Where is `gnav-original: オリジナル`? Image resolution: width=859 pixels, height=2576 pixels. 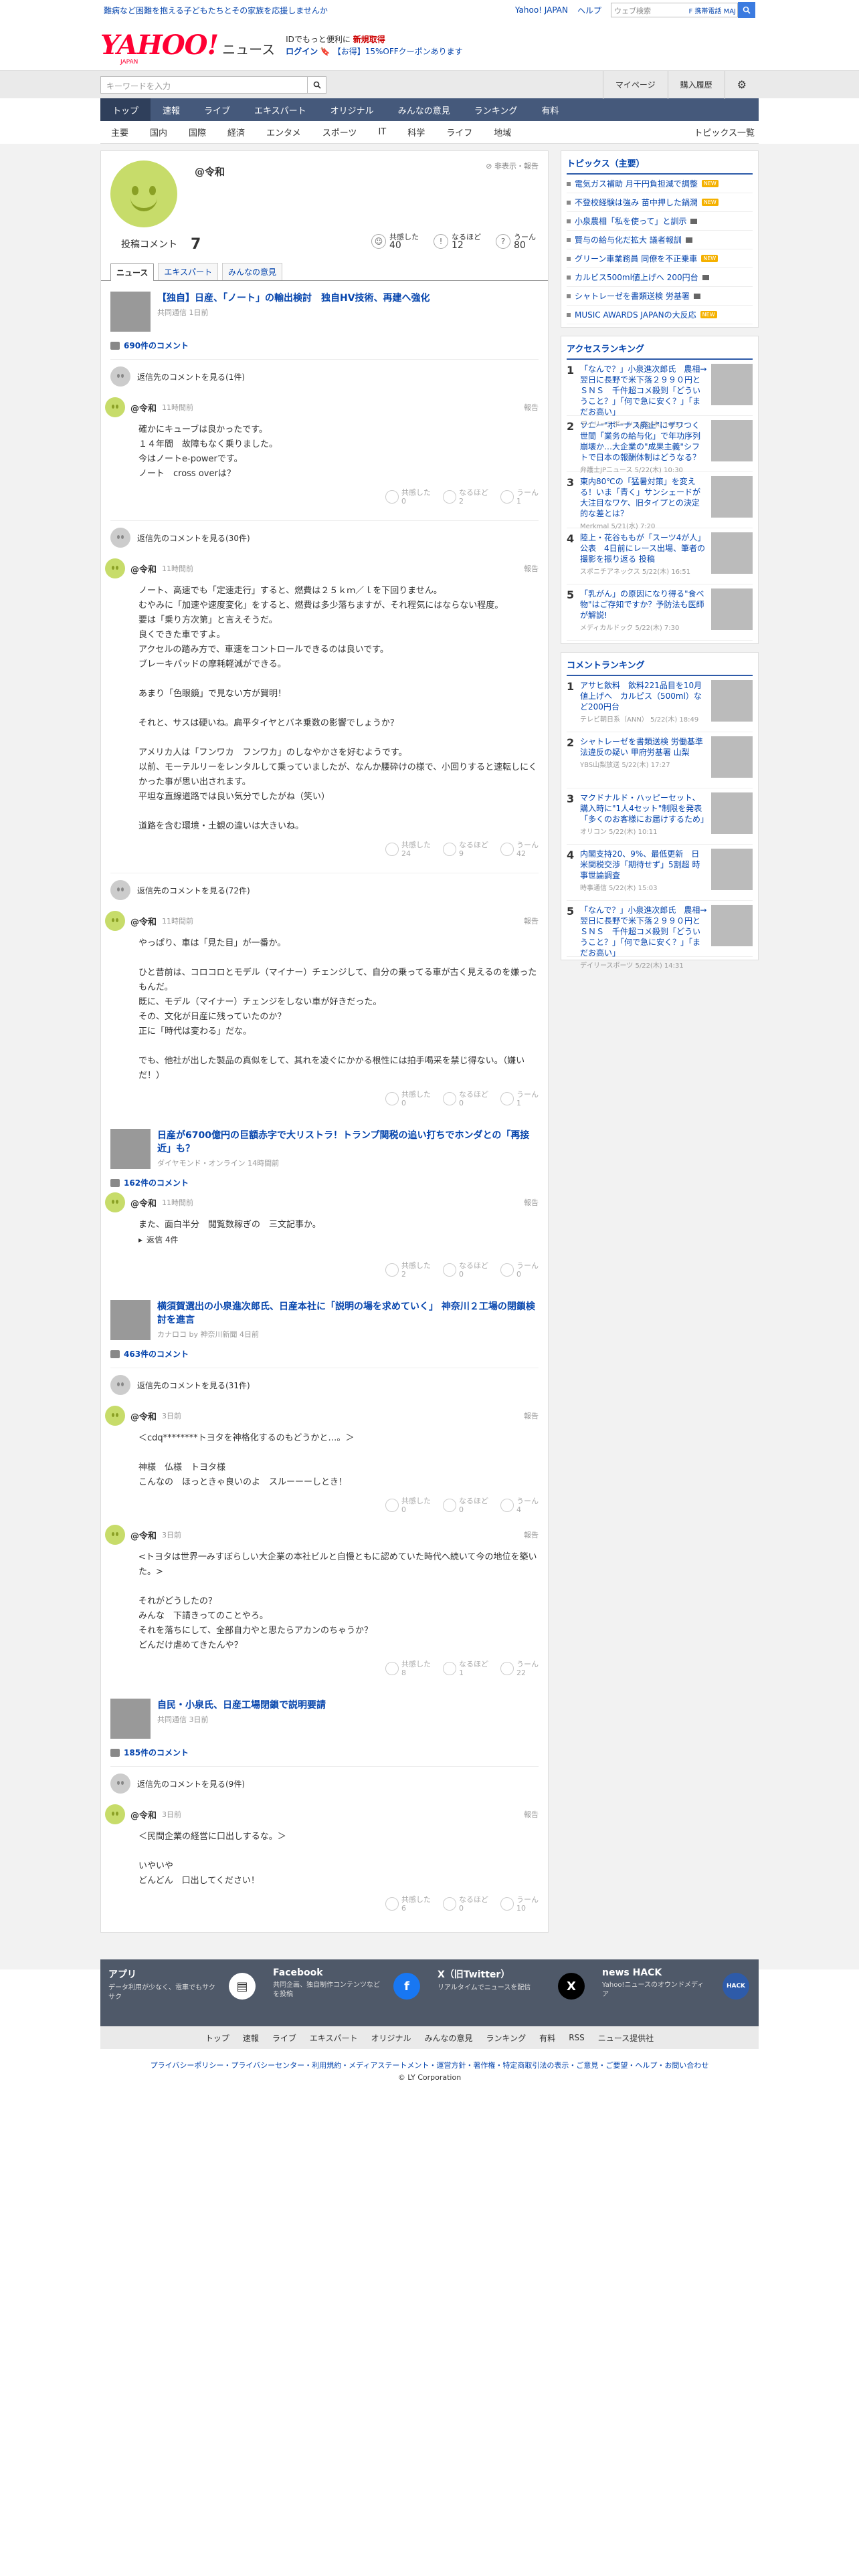 gnav-original: オリジナル is located at coordinates (352, 109).